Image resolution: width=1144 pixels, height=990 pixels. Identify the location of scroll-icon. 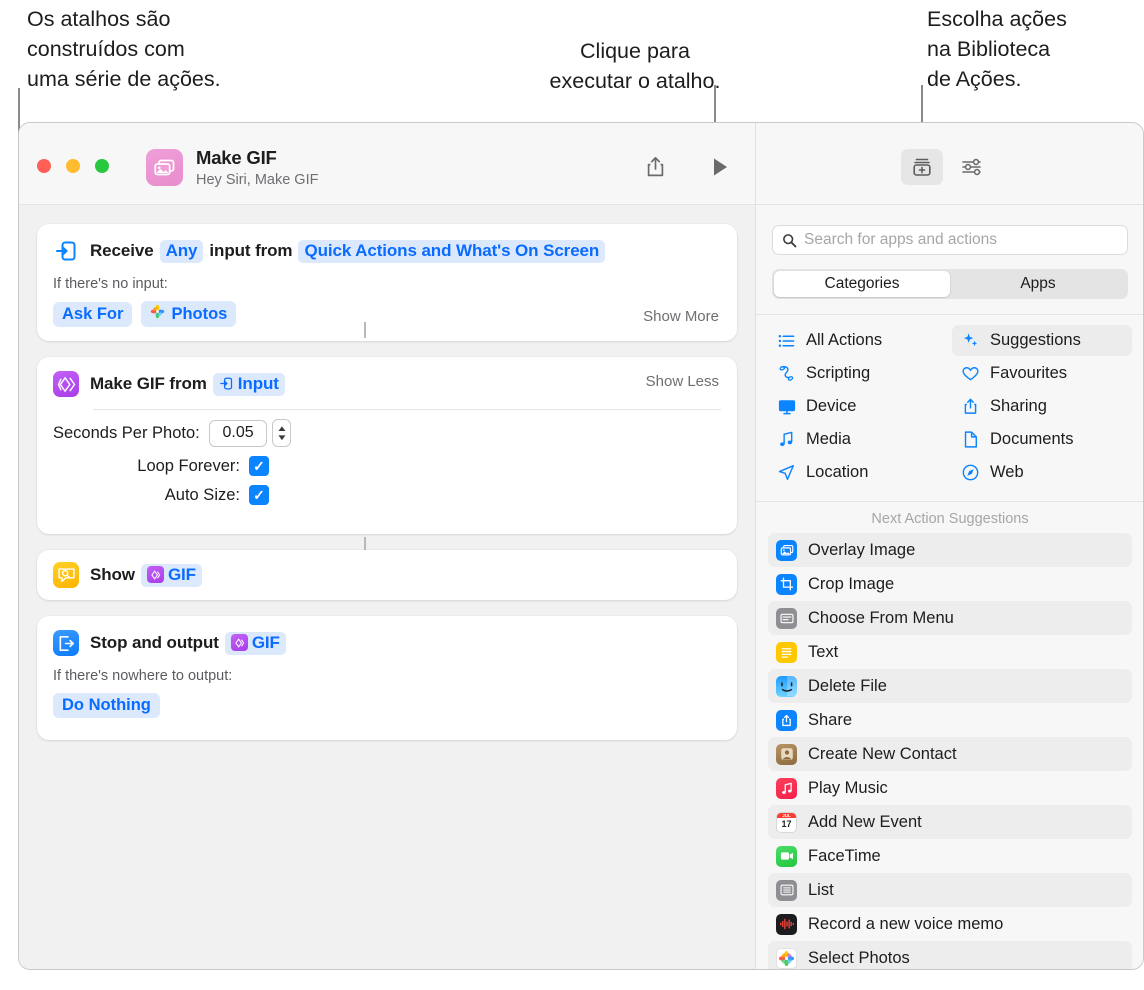
(786, 373).